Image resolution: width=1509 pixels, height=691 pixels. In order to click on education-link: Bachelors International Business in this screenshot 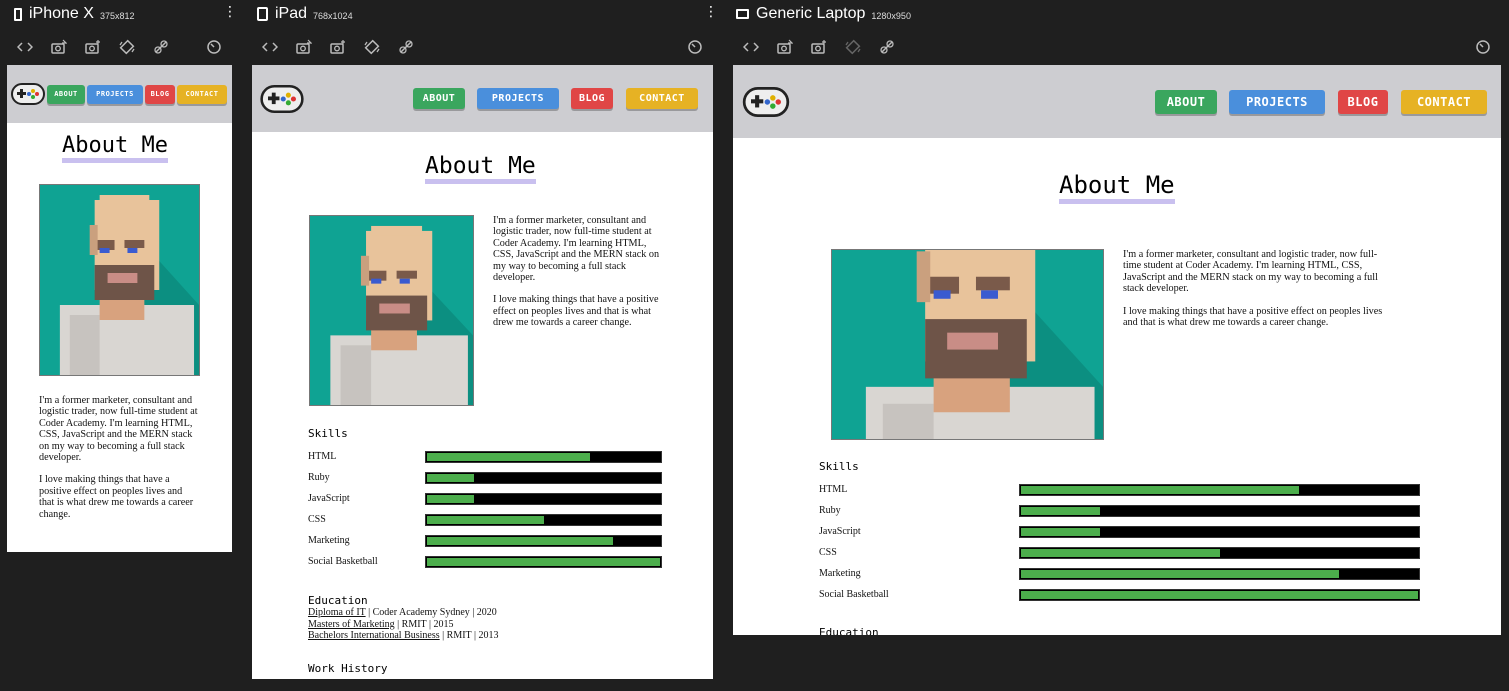, I will do `click(374, 635)`.